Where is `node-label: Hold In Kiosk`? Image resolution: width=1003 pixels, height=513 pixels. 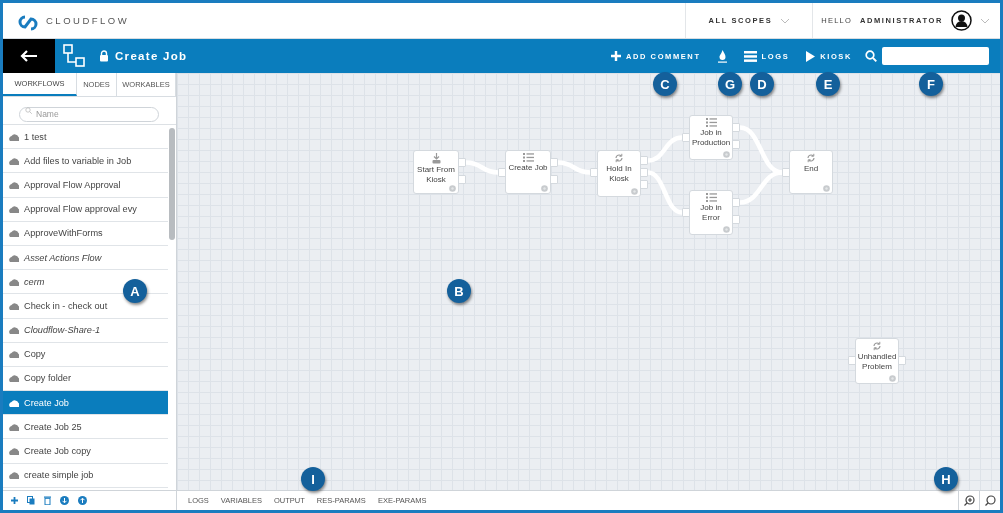
node-label: Hold In Kiosk is located at coordinates (619, 173).